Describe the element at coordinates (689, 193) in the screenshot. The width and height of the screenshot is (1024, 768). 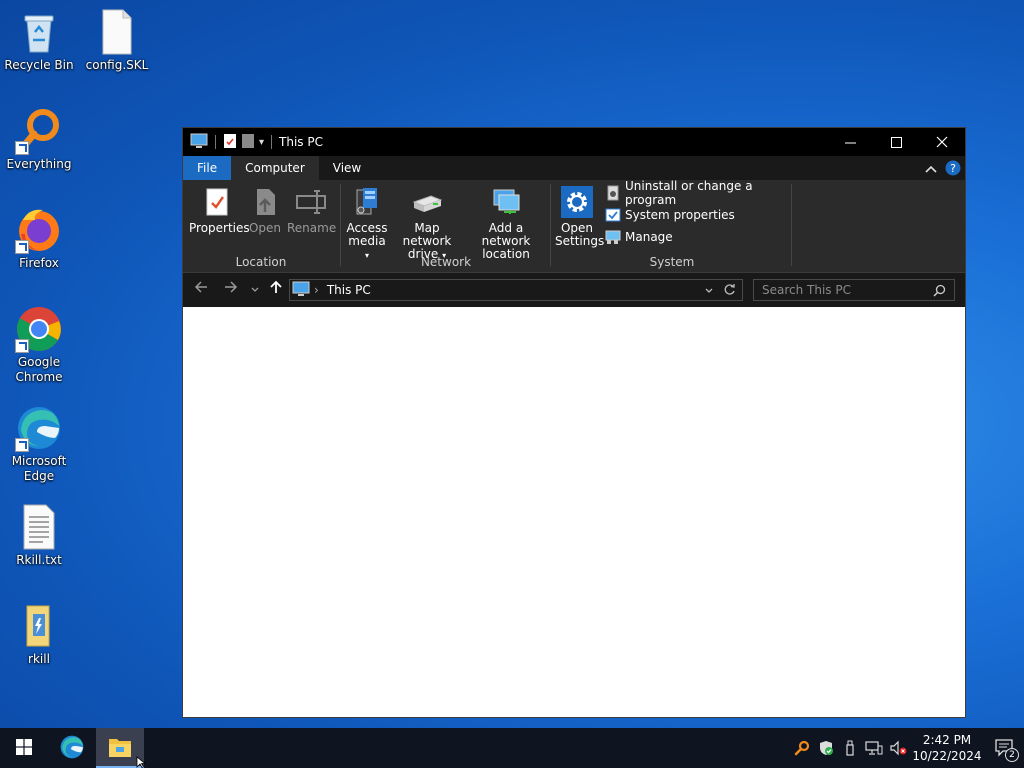
I see `uninstall-program-label: Uninstall or change a program` at that location.